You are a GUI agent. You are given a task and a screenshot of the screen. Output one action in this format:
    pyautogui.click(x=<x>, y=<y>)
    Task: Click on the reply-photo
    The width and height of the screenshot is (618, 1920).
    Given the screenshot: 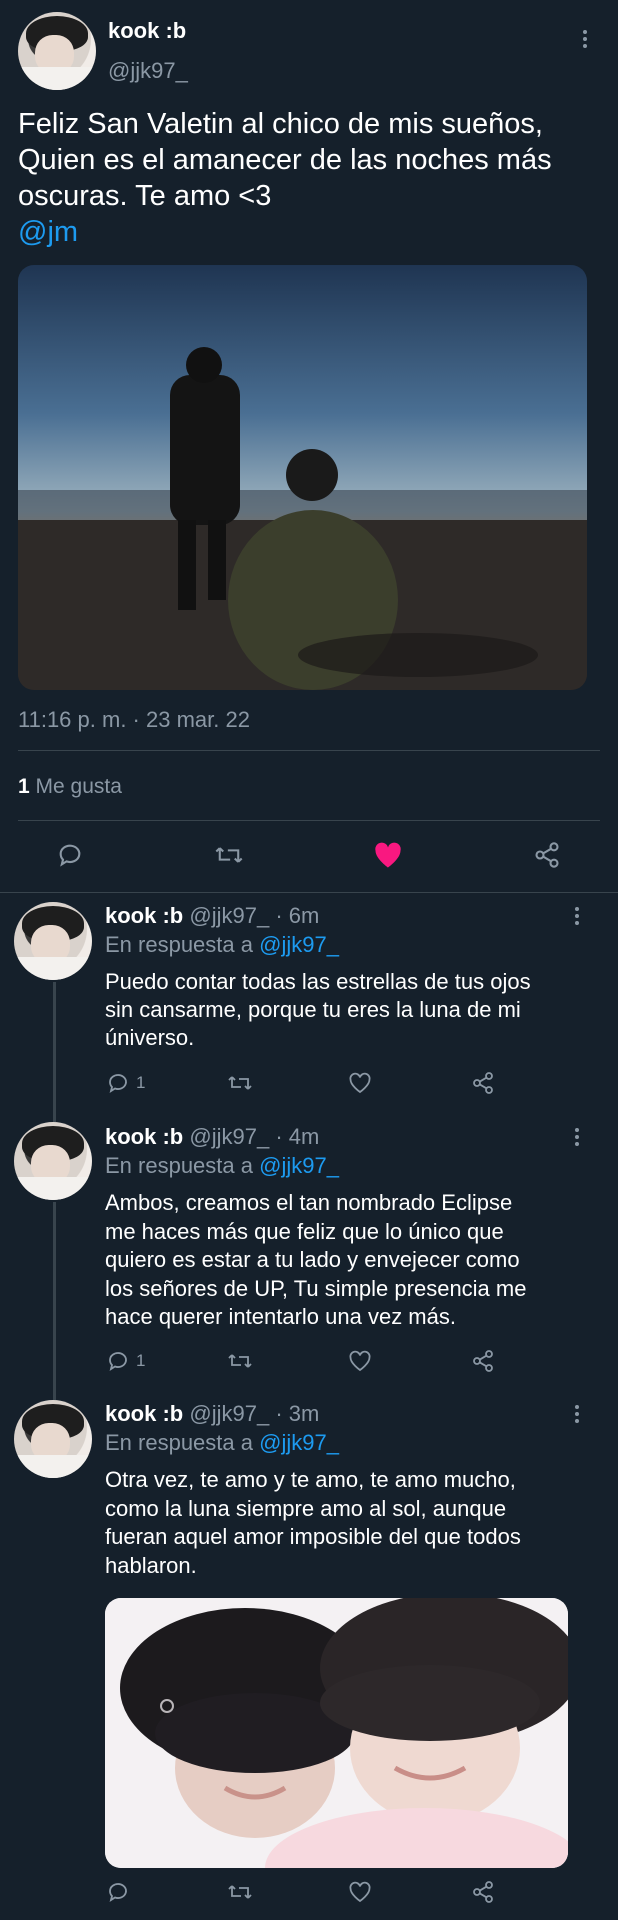 What is the action you would take?
    pyautogui.click(x=336, y=1733)
    